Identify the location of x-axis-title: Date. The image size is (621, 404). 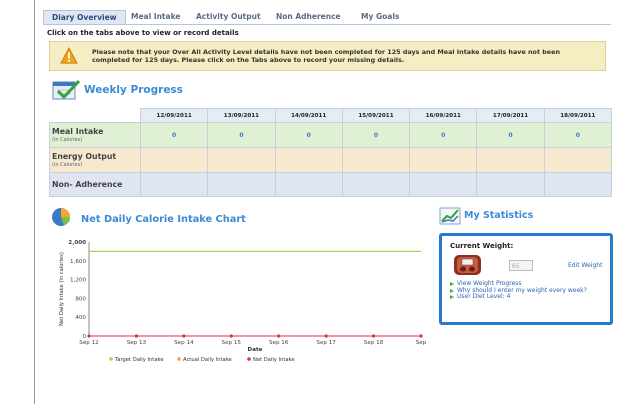
(255, 350).